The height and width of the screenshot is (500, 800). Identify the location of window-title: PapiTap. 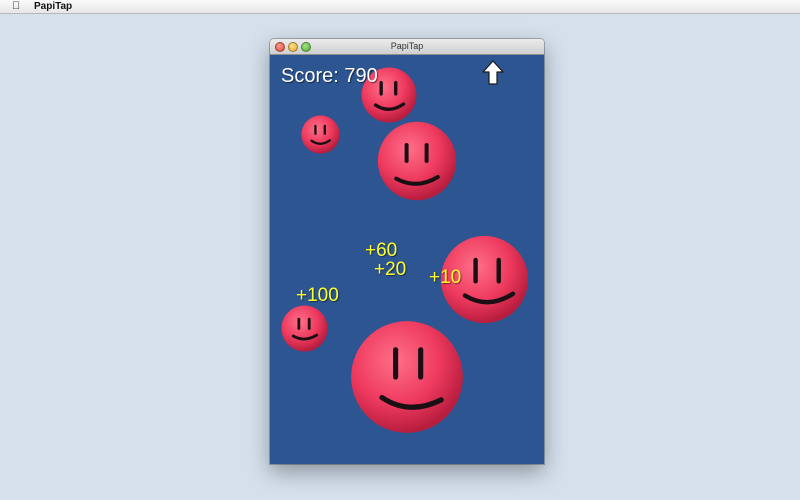
(407, 46).